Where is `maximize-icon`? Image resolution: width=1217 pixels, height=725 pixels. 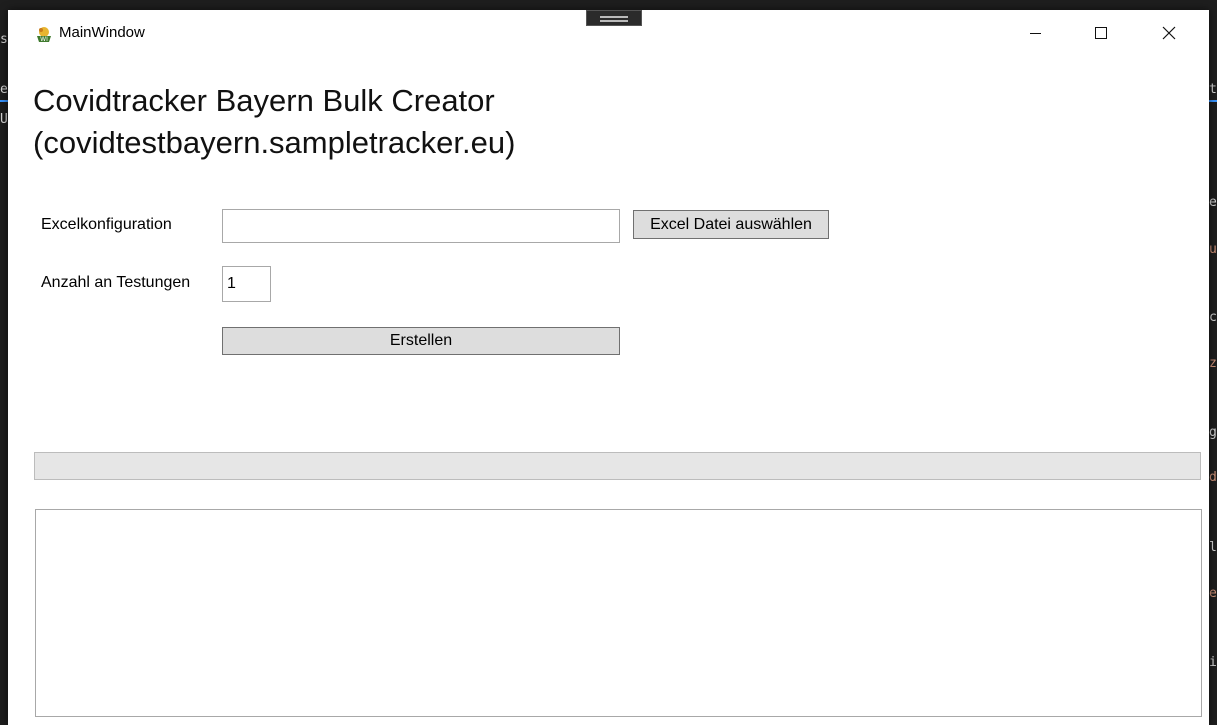 maximize-icon is located at coordinates (1101, 33).